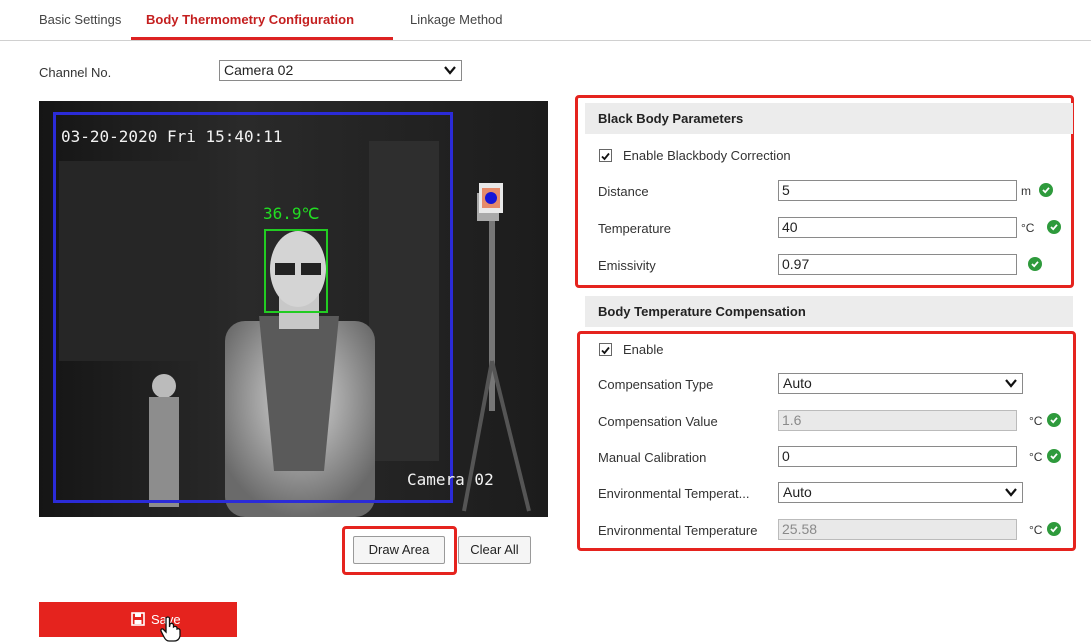  Describe the element at coordinates (897, 456) in the screenshot. I see `manual-calibration-input: 0` at that location.